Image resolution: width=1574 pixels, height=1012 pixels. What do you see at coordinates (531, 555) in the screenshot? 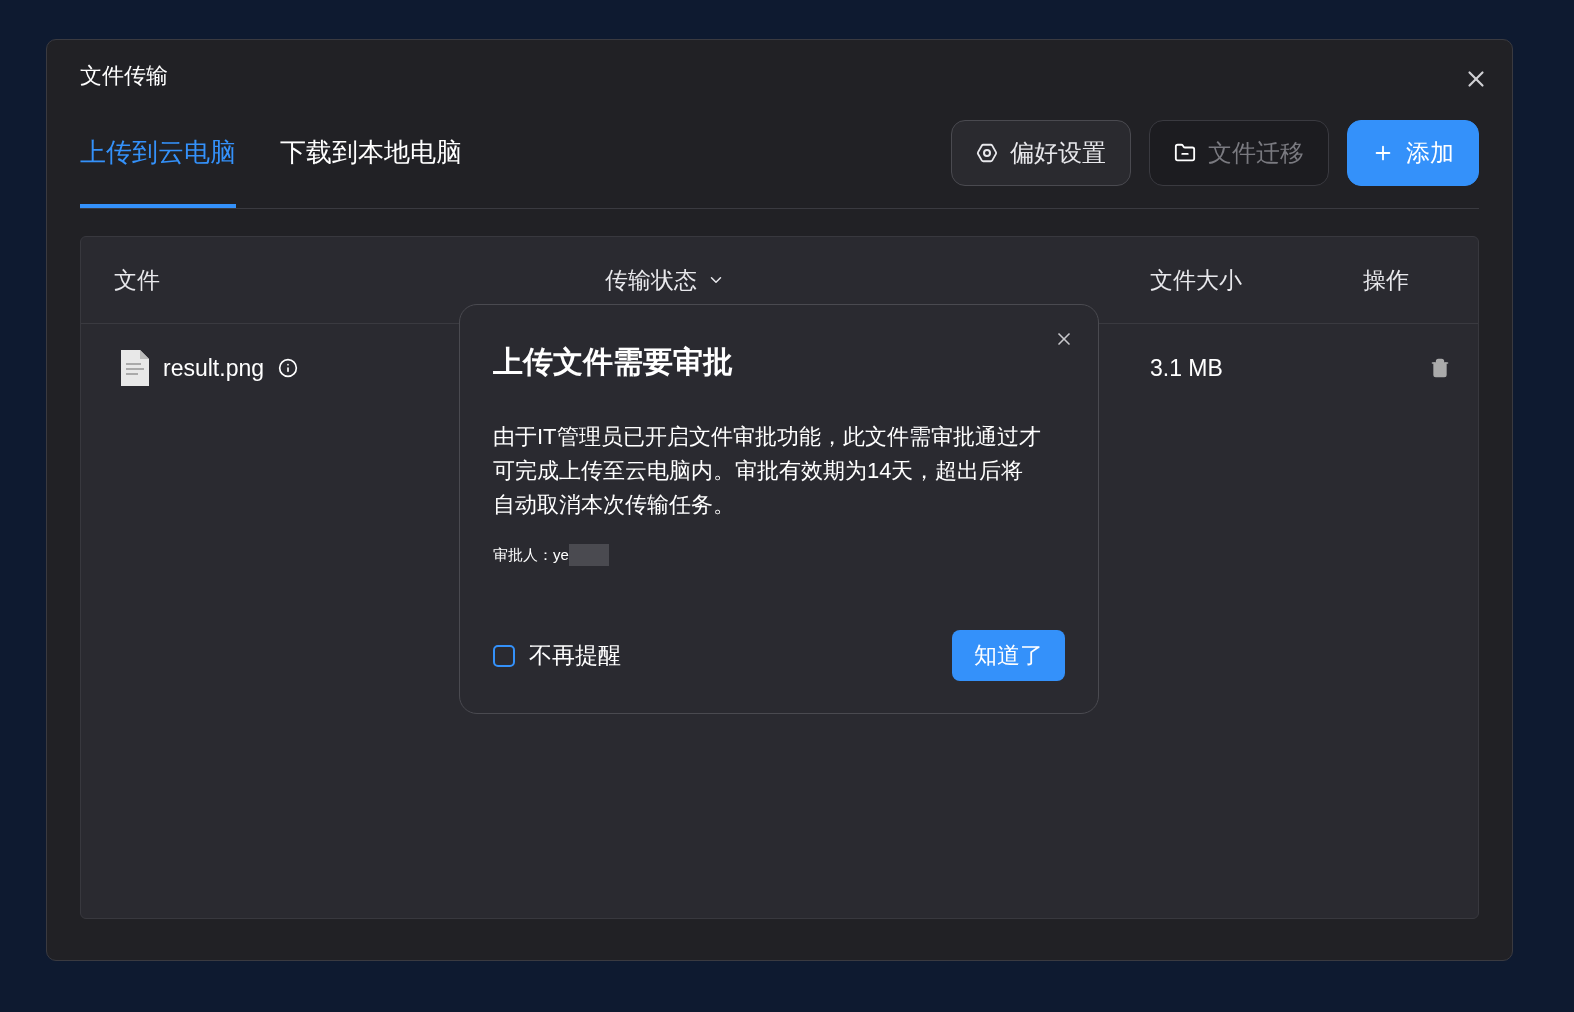
I see `approver-label: 审批人：ye` at bounding box center [531, 555].